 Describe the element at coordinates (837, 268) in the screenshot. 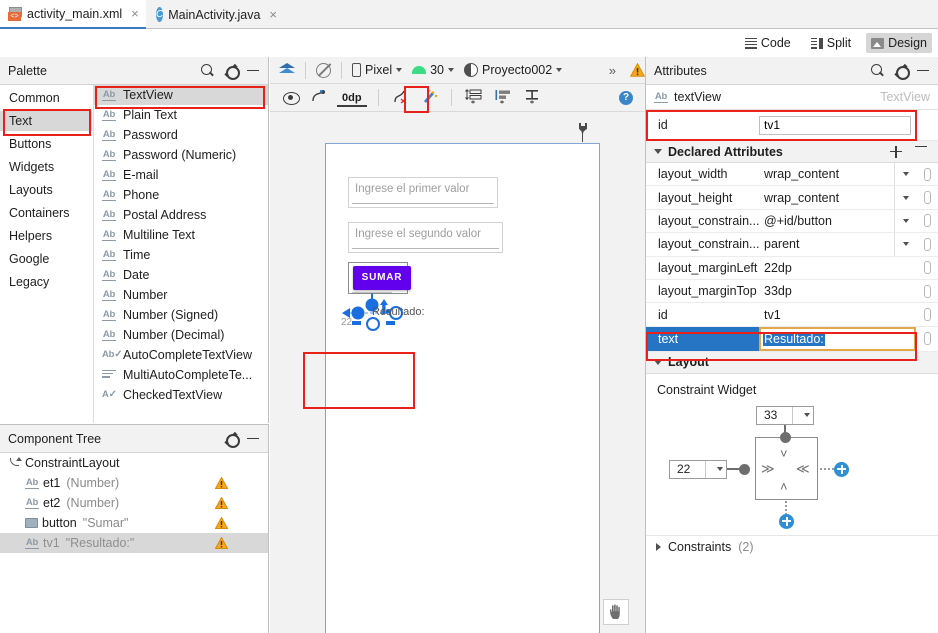

I see `attr-value: 22dp` at that location.